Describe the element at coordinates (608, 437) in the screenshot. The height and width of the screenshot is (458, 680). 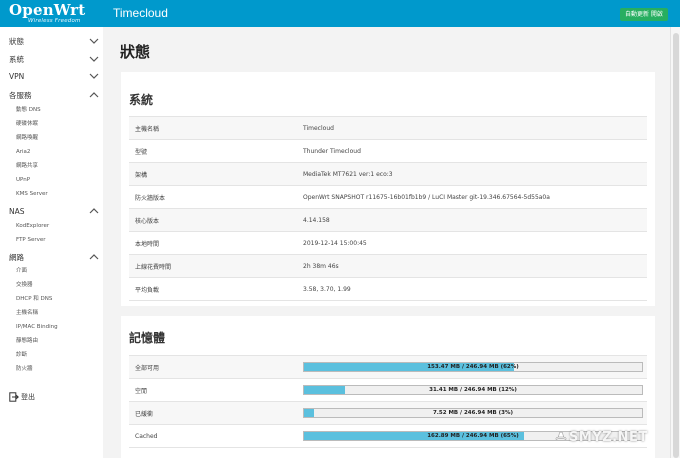
I see `watermark-text: SMYZ.NET` at that location.